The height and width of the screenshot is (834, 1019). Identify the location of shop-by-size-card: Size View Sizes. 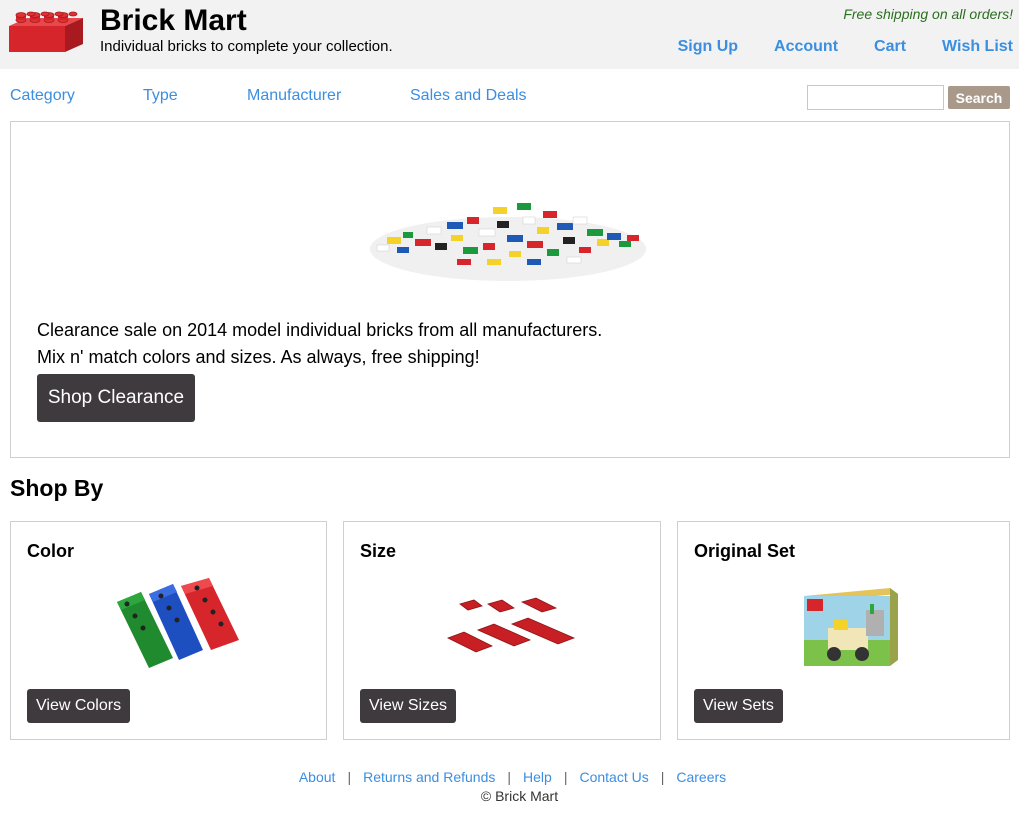
(502, 630).